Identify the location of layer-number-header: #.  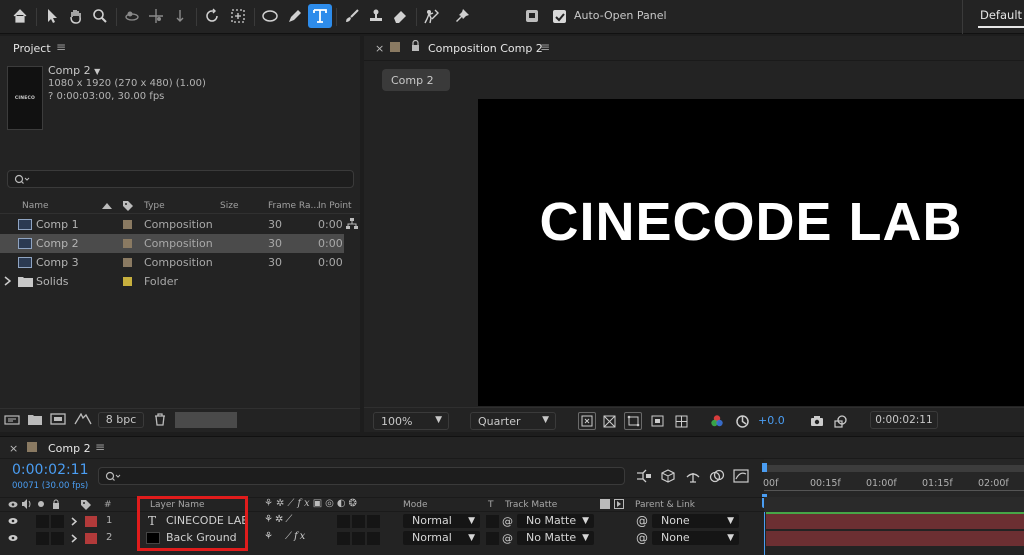
(108, 505).